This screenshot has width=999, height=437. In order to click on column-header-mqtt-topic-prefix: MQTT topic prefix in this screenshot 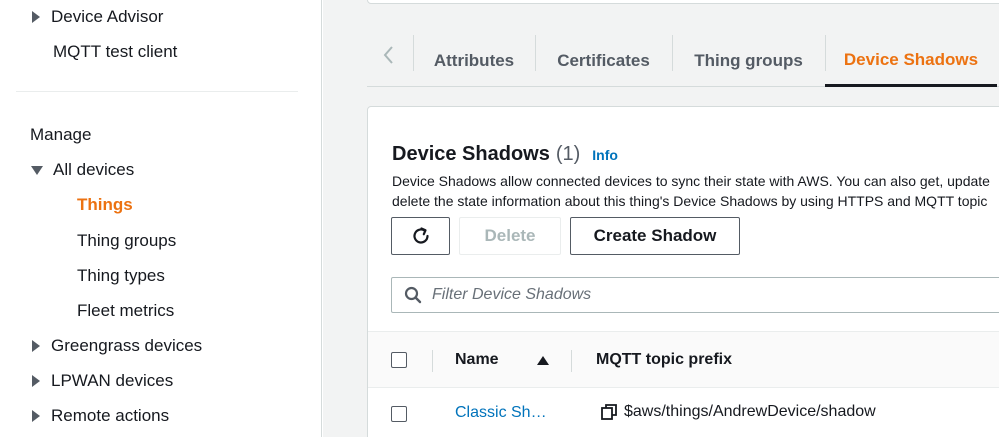, I will do `click(664, 360)`.